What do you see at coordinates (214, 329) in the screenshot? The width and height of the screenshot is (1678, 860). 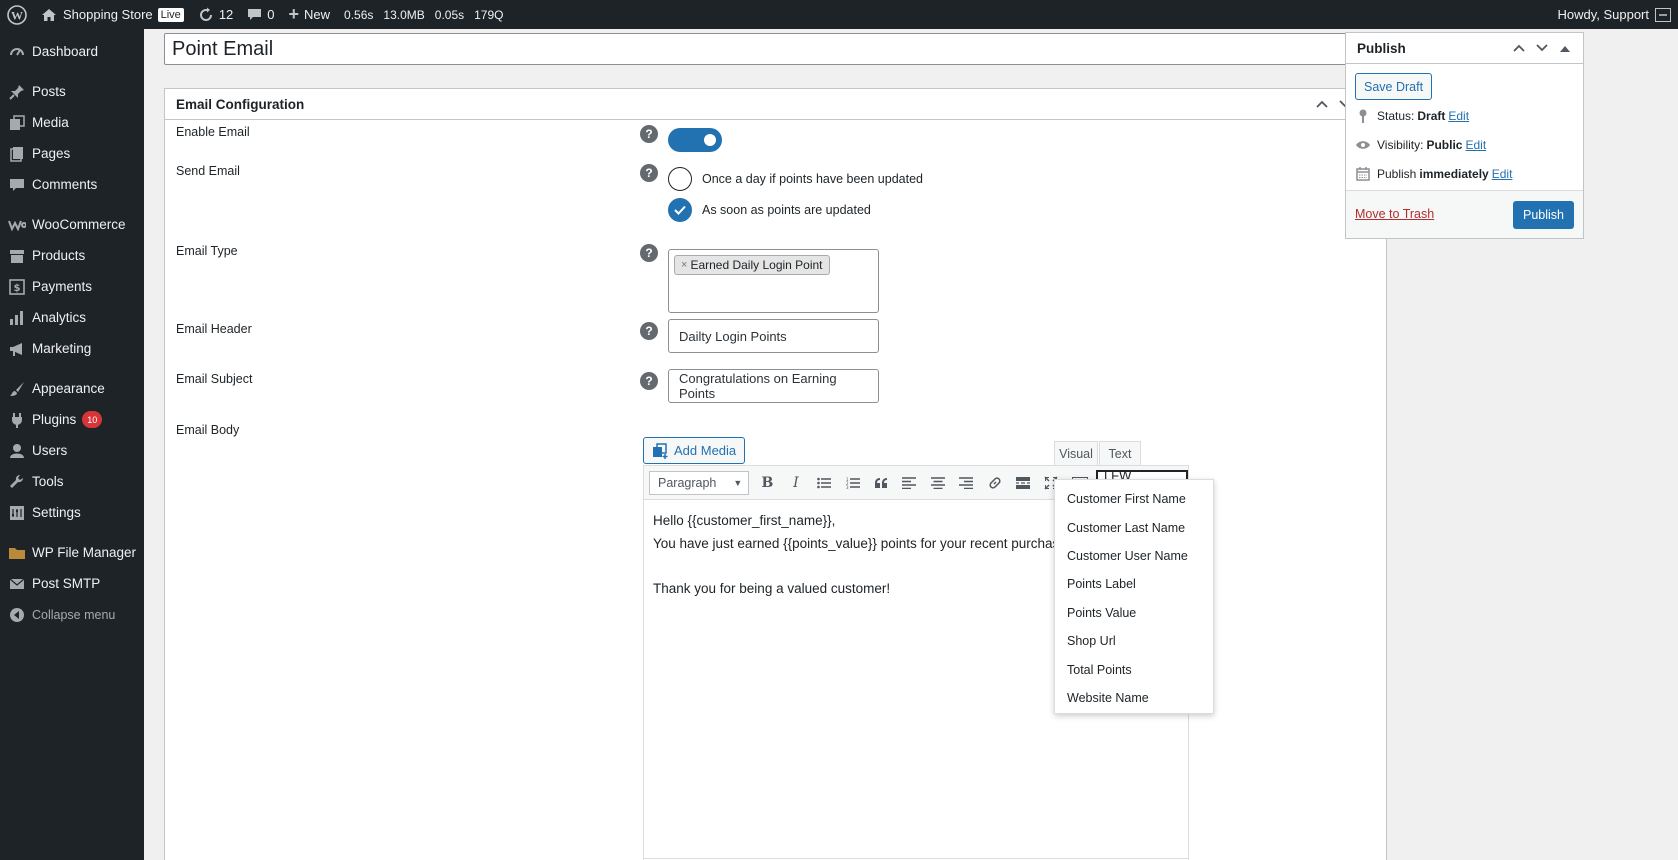 I see `email-header-label: Email Header` at bounding box center [214, 329].